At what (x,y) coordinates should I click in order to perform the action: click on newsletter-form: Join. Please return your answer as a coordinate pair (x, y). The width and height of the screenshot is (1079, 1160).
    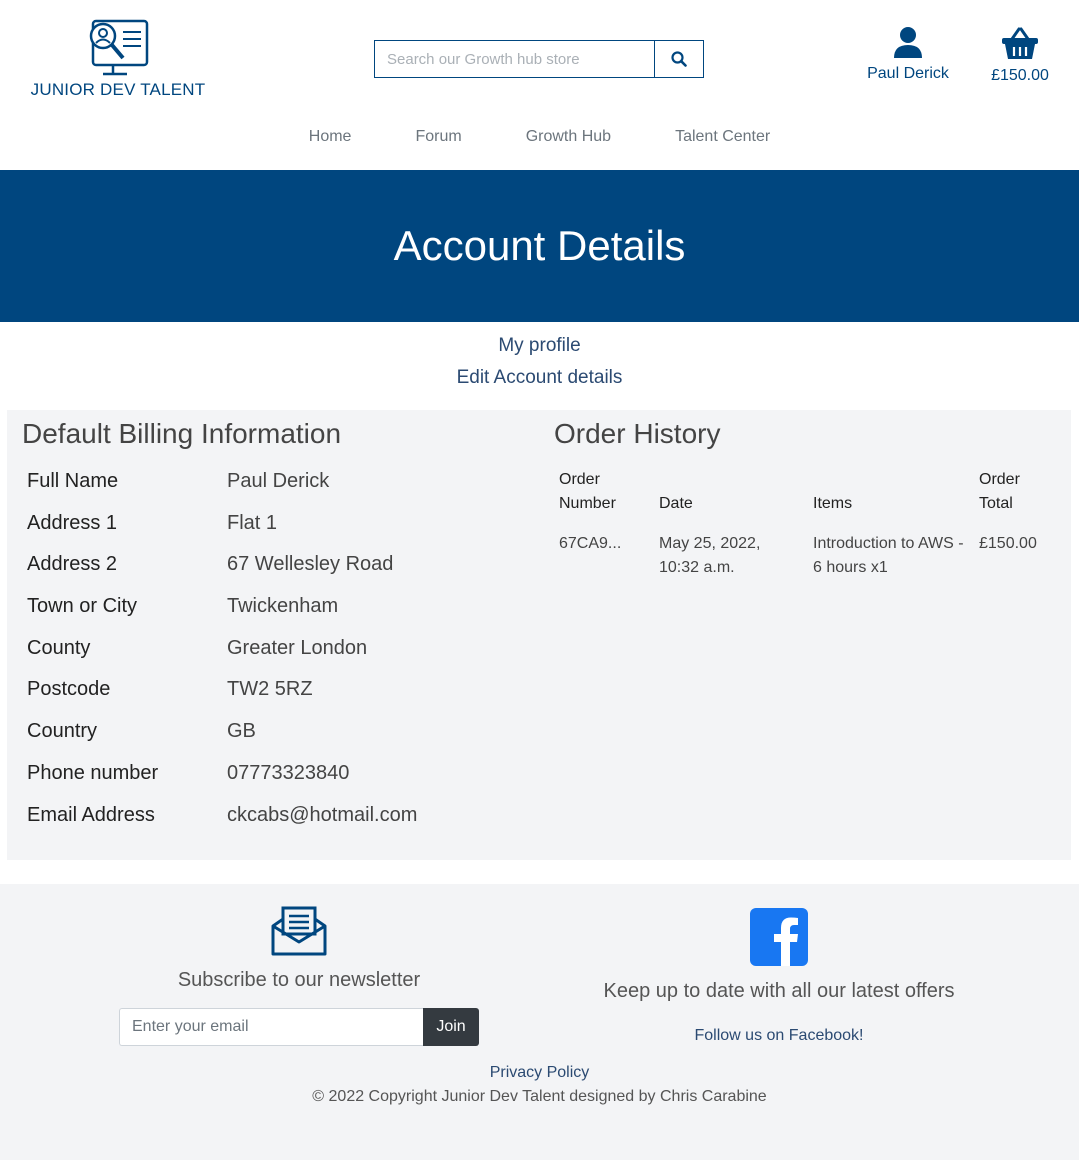
    Looking at the image, I should click on (299, 1027).